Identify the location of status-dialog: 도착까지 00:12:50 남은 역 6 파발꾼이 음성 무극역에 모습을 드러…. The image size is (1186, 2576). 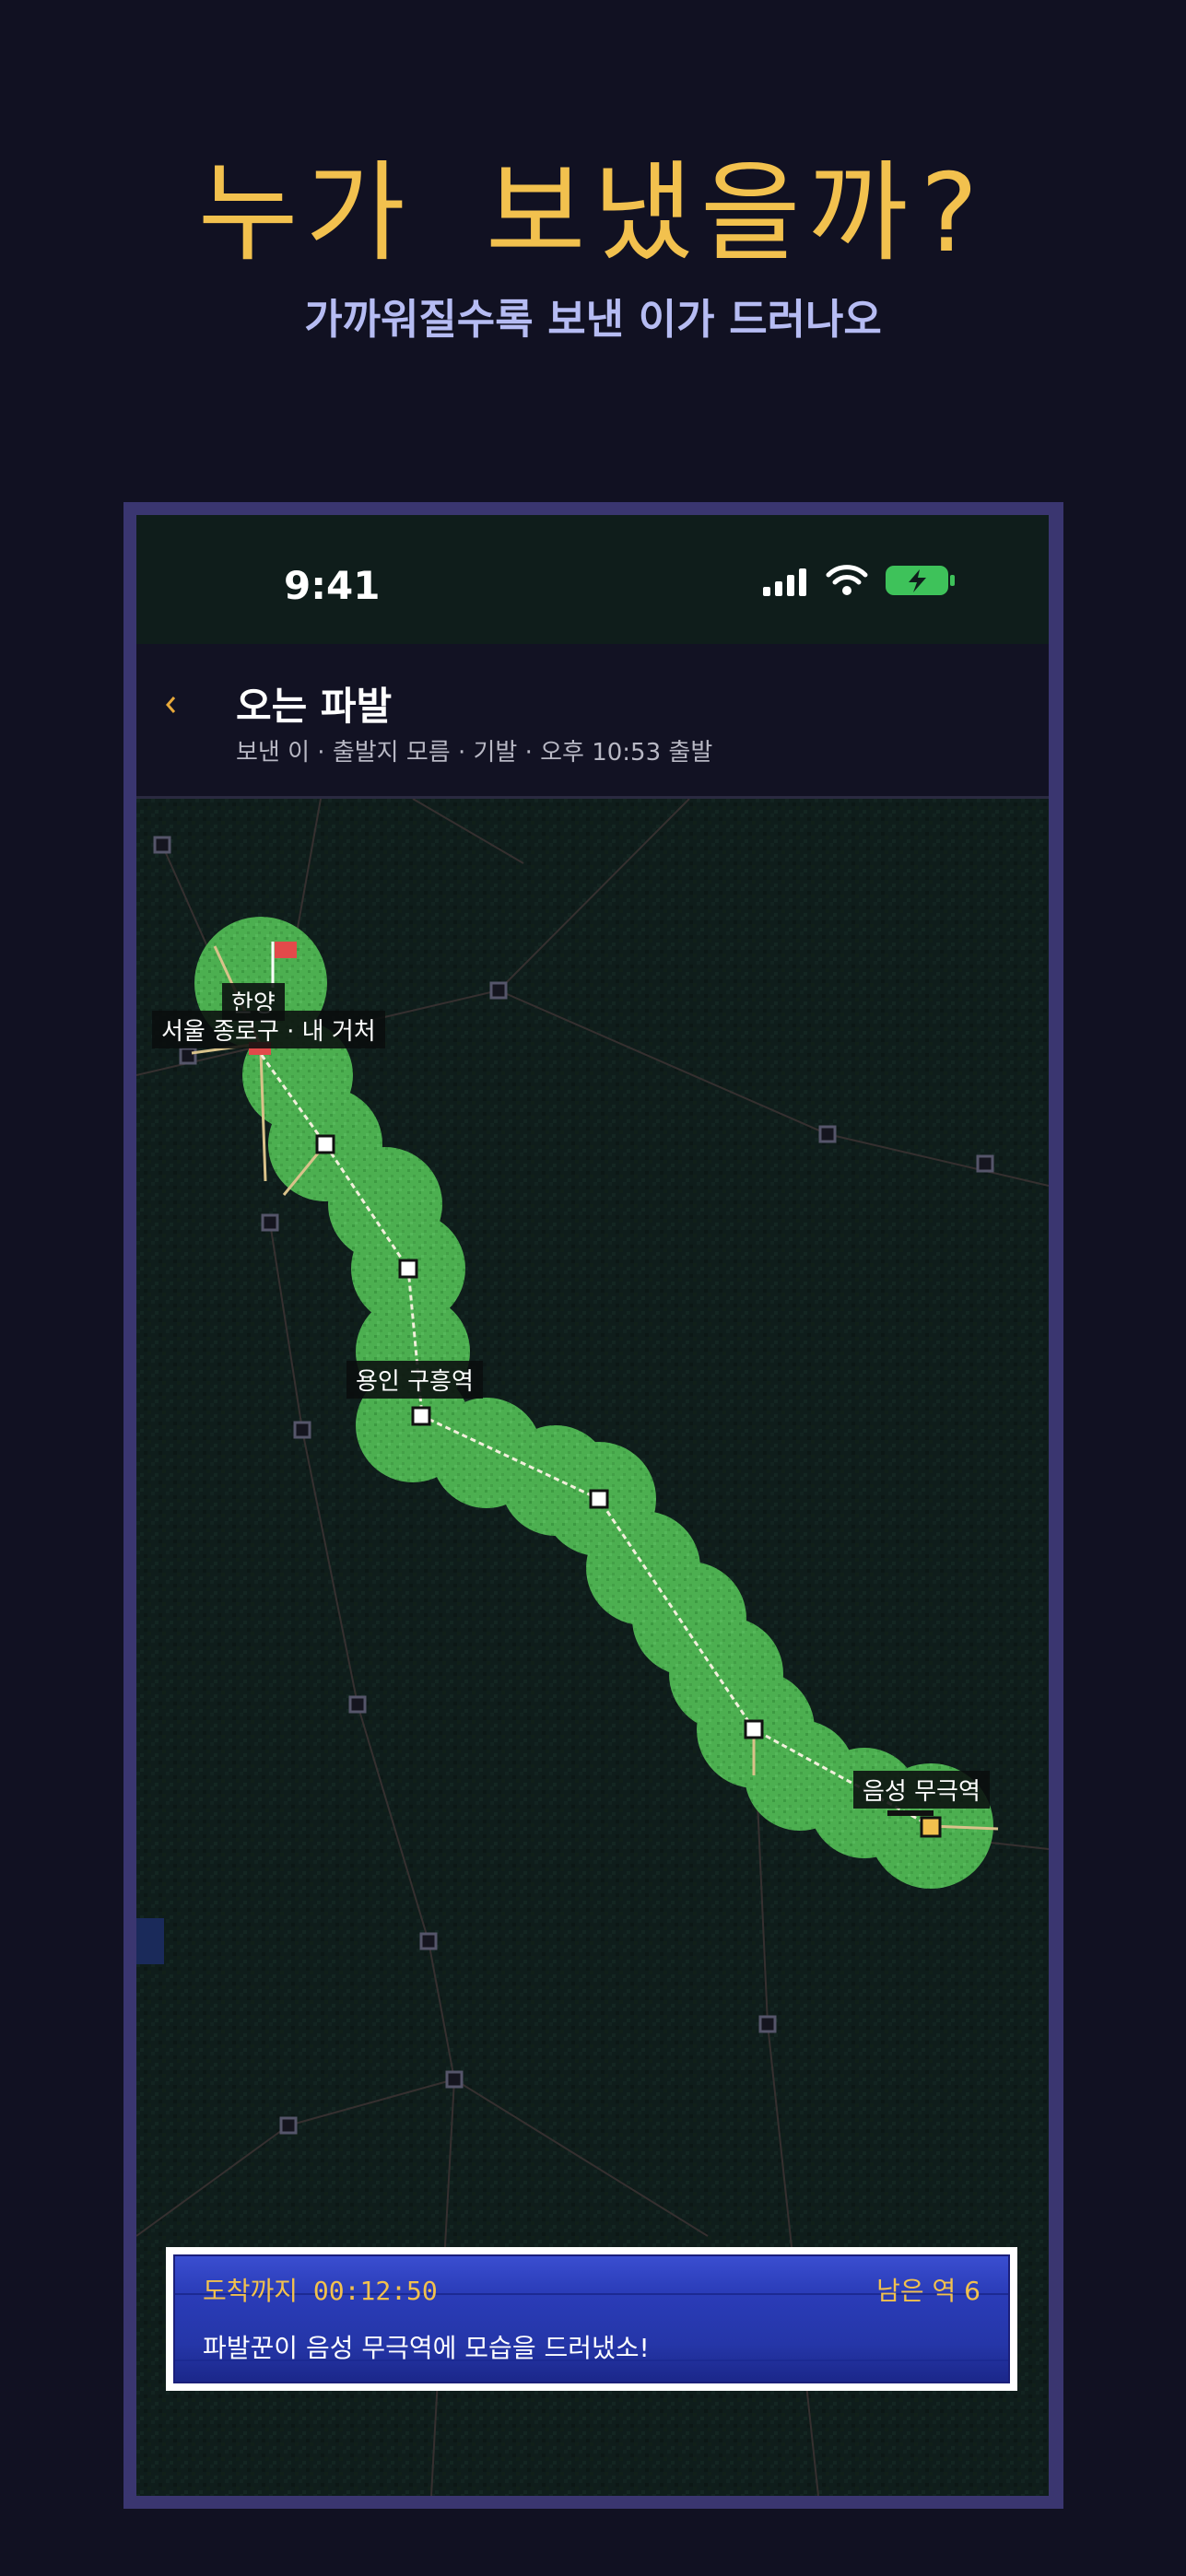
(591, 2319).